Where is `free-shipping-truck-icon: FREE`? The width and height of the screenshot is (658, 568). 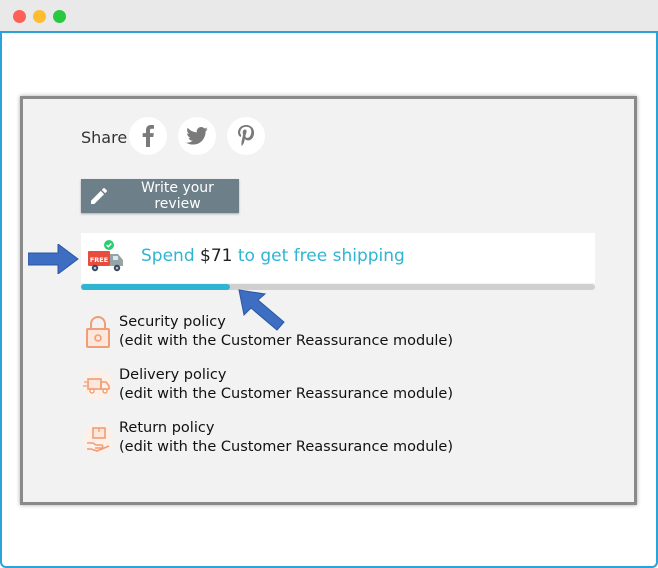 free-shipping-truck-icon: FREE is located at coordinates (105, 256).